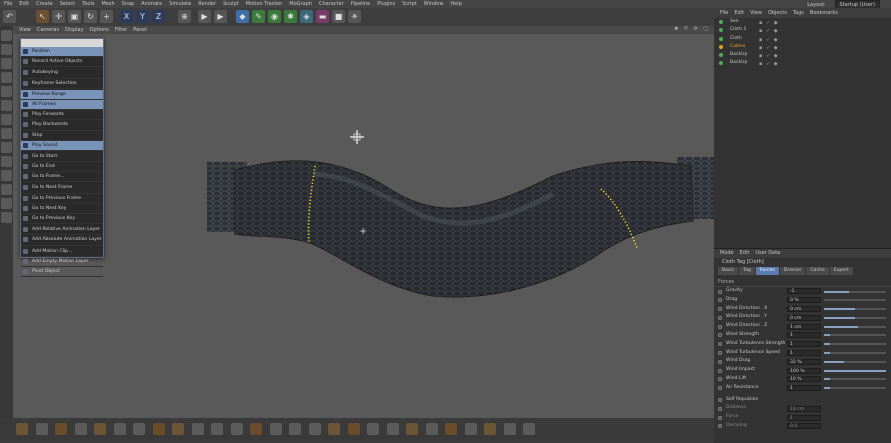 The height and width of the screenshot is (443, 891). I want to click on menu-tools: Tools, so click(88, 4).